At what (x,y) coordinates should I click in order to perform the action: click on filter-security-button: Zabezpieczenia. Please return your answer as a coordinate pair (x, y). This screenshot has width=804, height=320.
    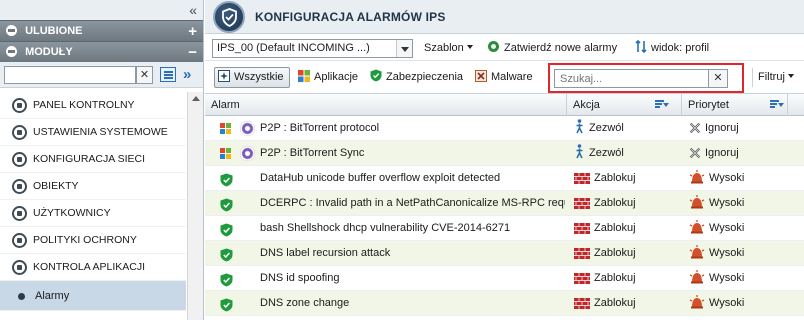
    Looking at the image, I should click on (417, 77).